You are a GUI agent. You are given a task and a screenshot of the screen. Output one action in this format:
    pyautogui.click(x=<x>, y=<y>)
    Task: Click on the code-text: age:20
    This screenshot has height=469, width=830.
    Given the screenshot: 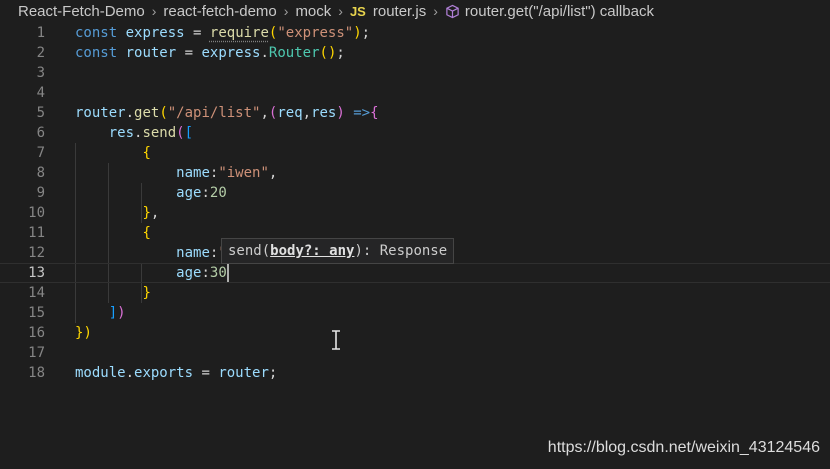 What is the action you would take?
    pyautogui.click(x=151, y=193)
    